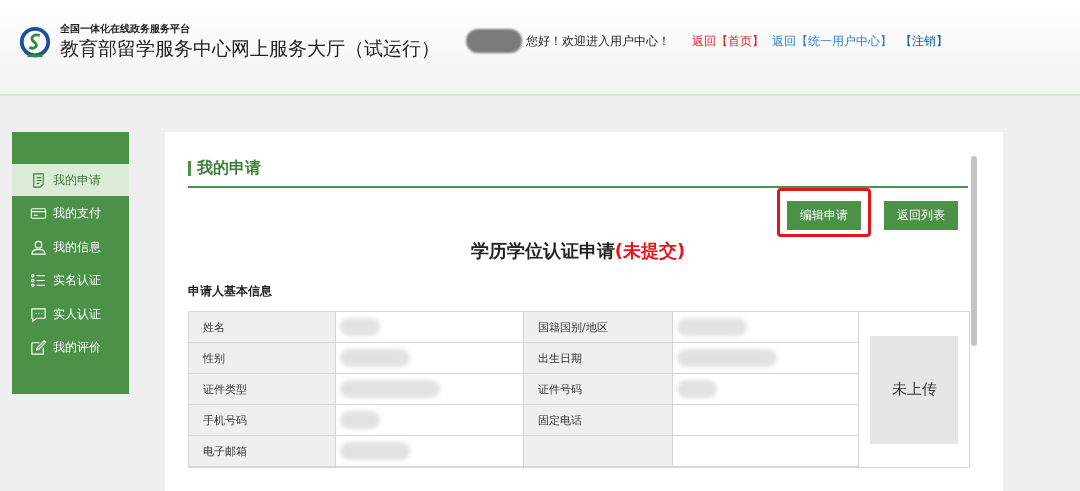 This screenshot has height=491, width=1080. Describe the element at coordinates (70, 180) in the screenshot. I see `sidebar-item: 我的申请` at that location.